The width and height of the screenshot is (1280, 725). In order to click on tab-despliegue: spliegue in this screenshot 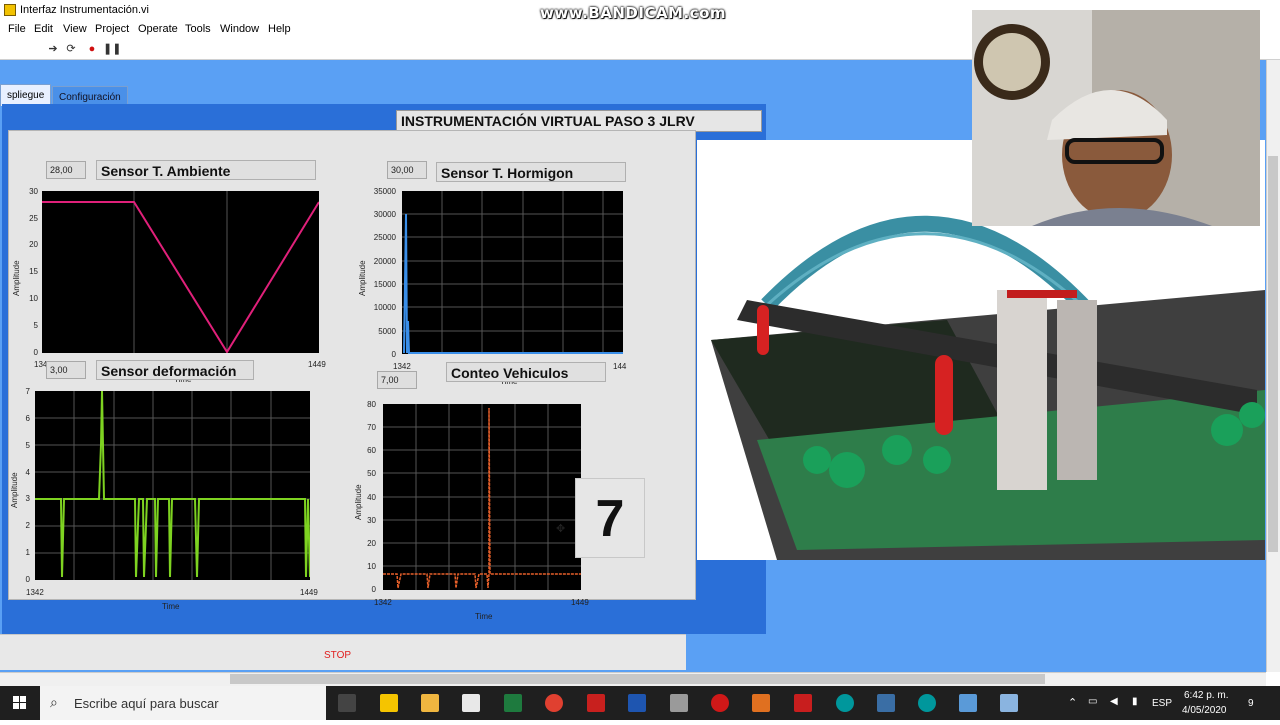, I will do `click(26, 95)`.